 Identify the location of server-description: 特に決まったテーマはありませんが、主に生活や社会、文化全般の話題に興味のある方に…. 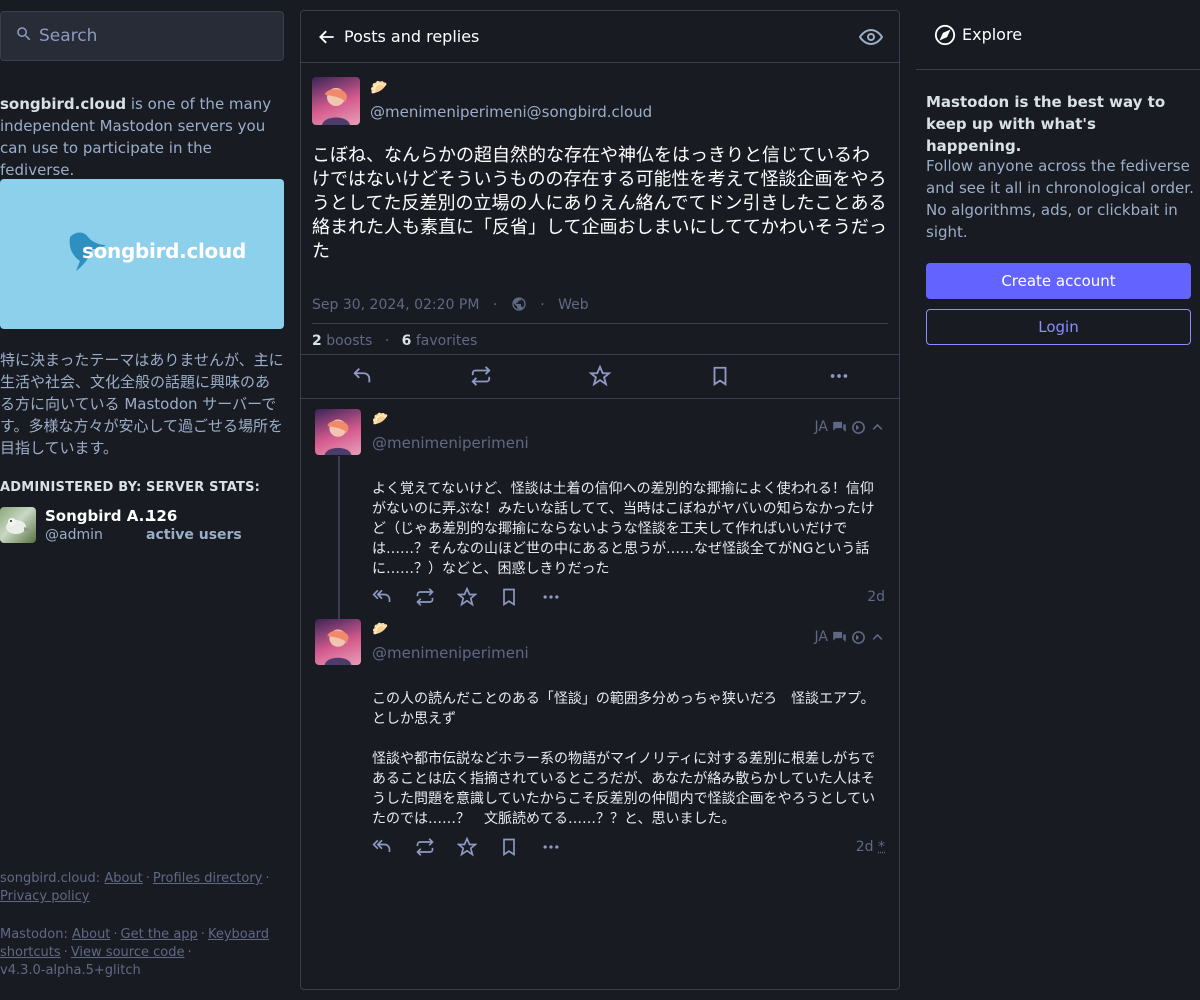
(142, 404).